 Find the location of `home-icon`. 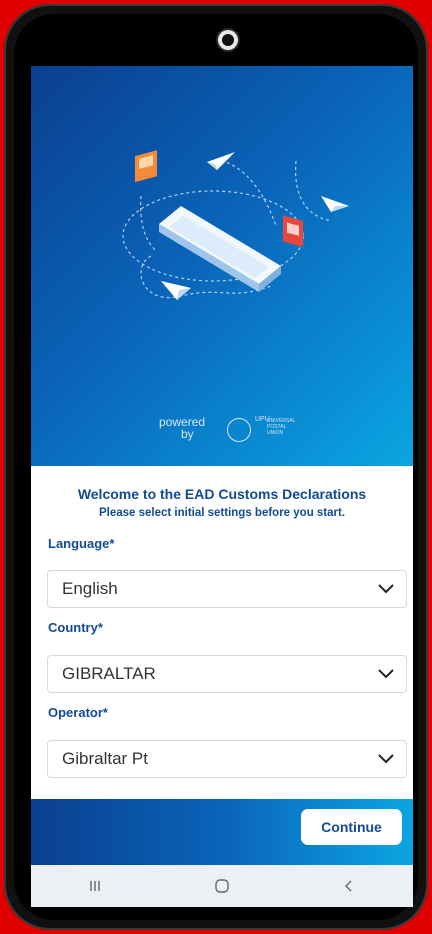

home-icon is located at coordinates (222, 886).